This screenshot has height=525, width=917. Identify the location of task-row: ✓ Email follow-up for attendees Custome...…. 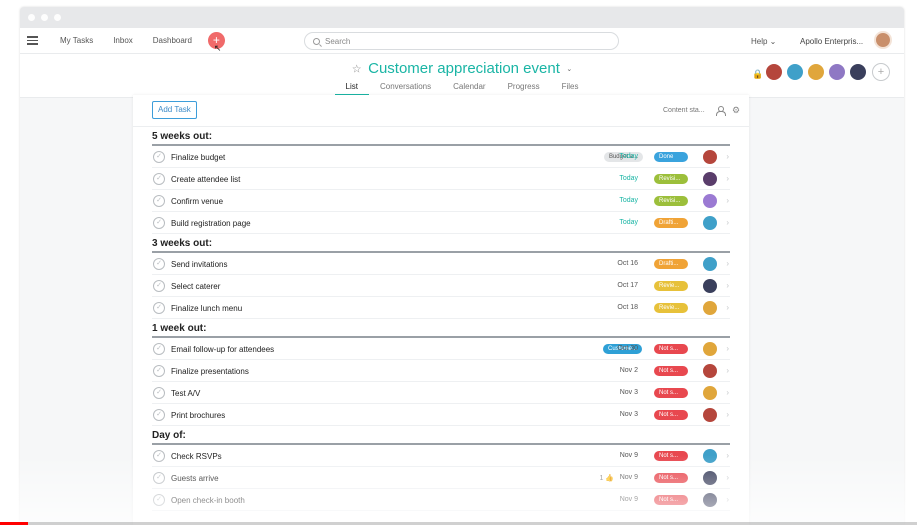
(441, 349).